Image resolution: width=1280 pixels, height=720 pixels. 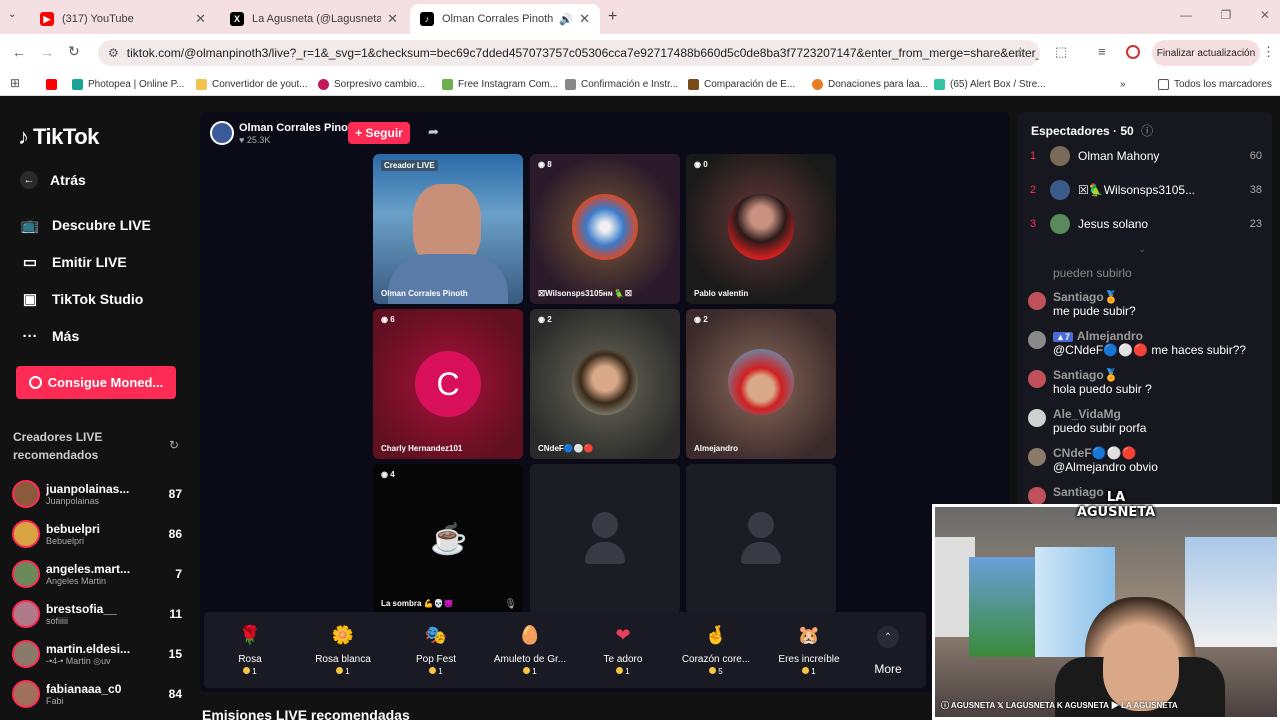 I want to click on video-tile: ◉ 2 Almejandro, so click(x=761, y=384).